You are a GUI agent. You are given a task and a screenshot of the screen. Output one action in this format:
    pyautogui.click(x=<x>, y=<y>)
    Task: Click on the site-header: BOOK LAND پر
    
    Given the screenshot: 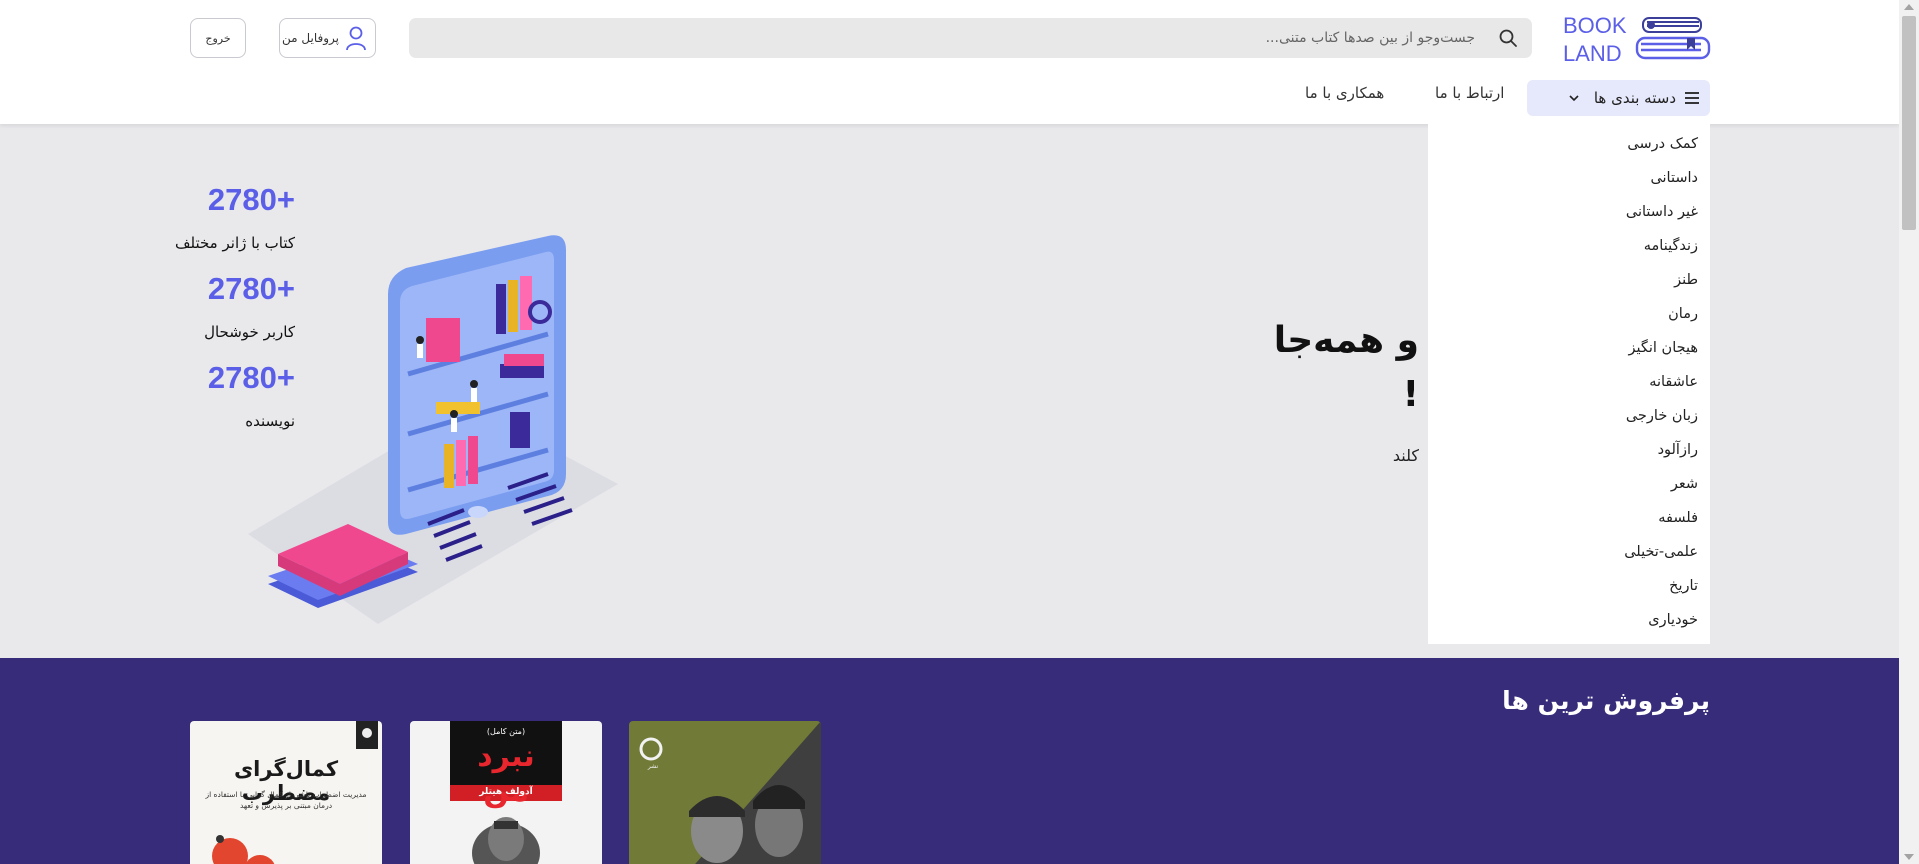 What is the action you would take?
    pyautogui.click(x=949, y=62)
    